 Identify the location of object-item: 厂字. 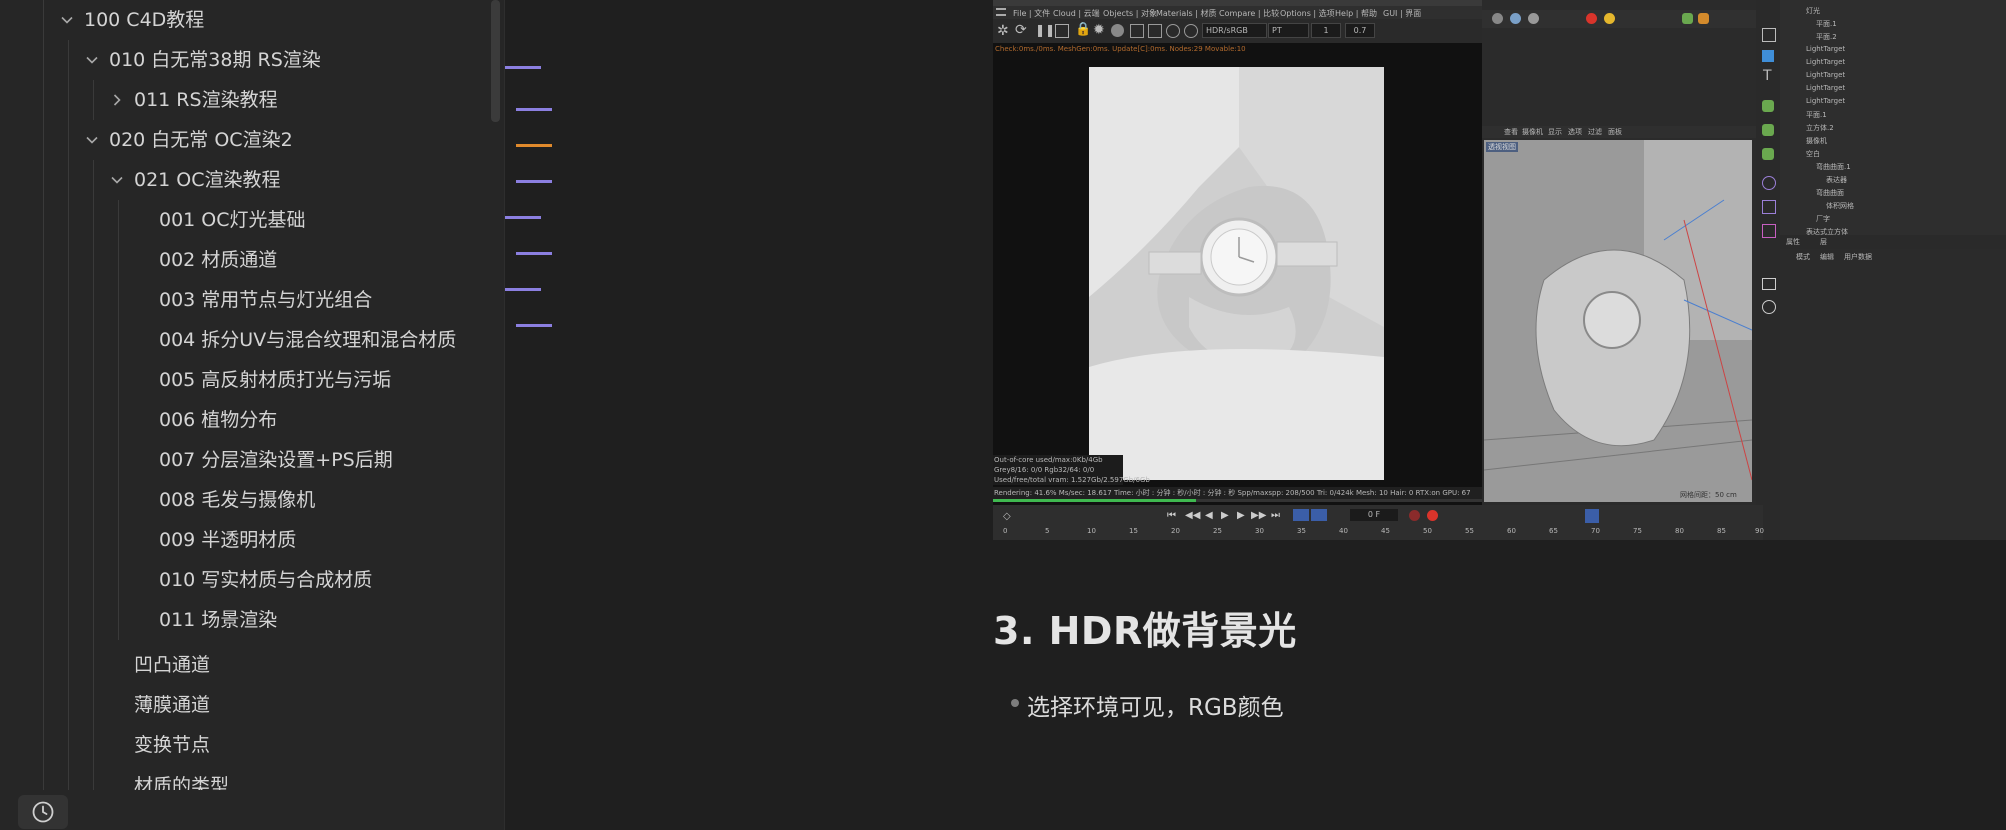
(1823, 219).